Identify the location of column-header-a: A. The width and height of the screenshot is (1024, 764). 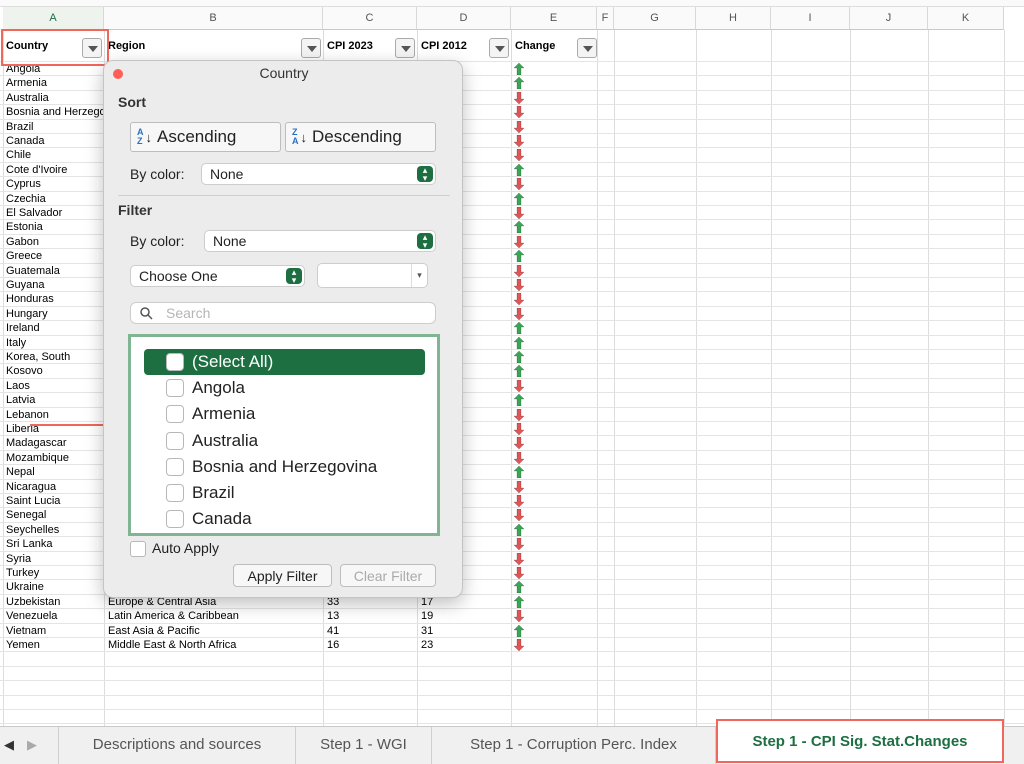
(53, 18).